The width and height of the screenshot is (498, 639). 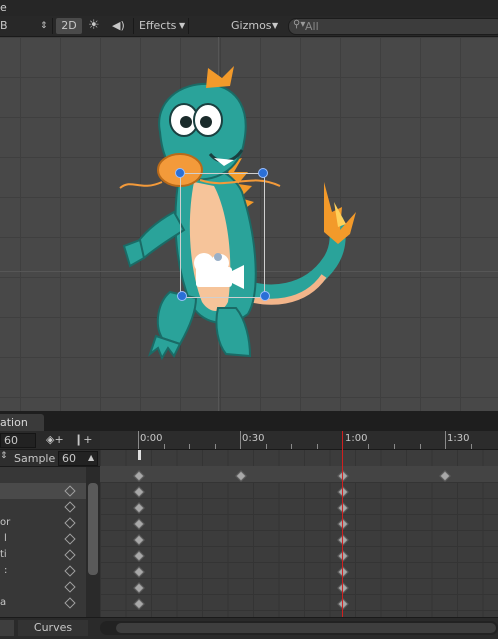 What do you see at coordinates (3, 602) in the screenshot?
I see `property-label: a` at bounding box center [3, 602].